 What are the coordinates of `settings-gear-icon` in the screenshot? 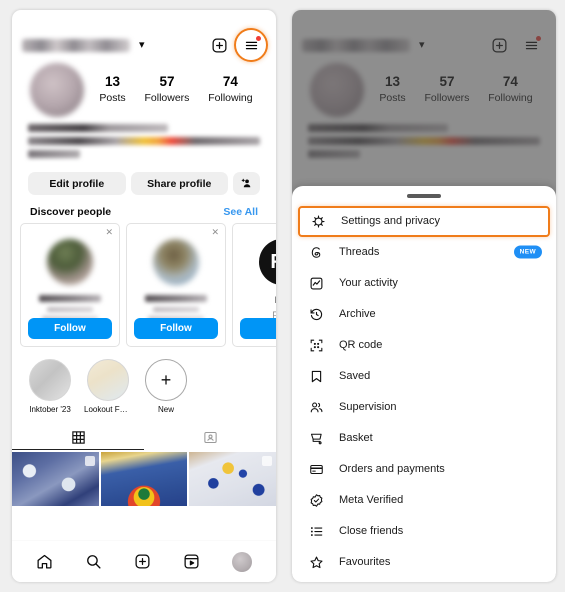 It's located at (318, 221).